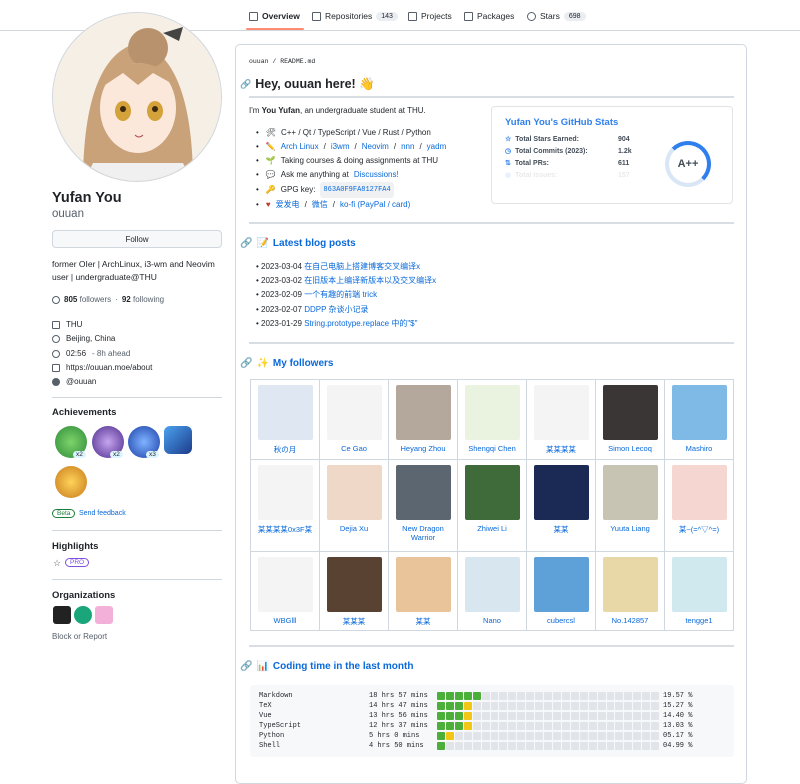 The height and width of the screenshot is (784, 800). What do you see at coordinates (561, 591) in the screenshot?
I see `follower-cell: cubercsl` at bounding box center [561, 591].